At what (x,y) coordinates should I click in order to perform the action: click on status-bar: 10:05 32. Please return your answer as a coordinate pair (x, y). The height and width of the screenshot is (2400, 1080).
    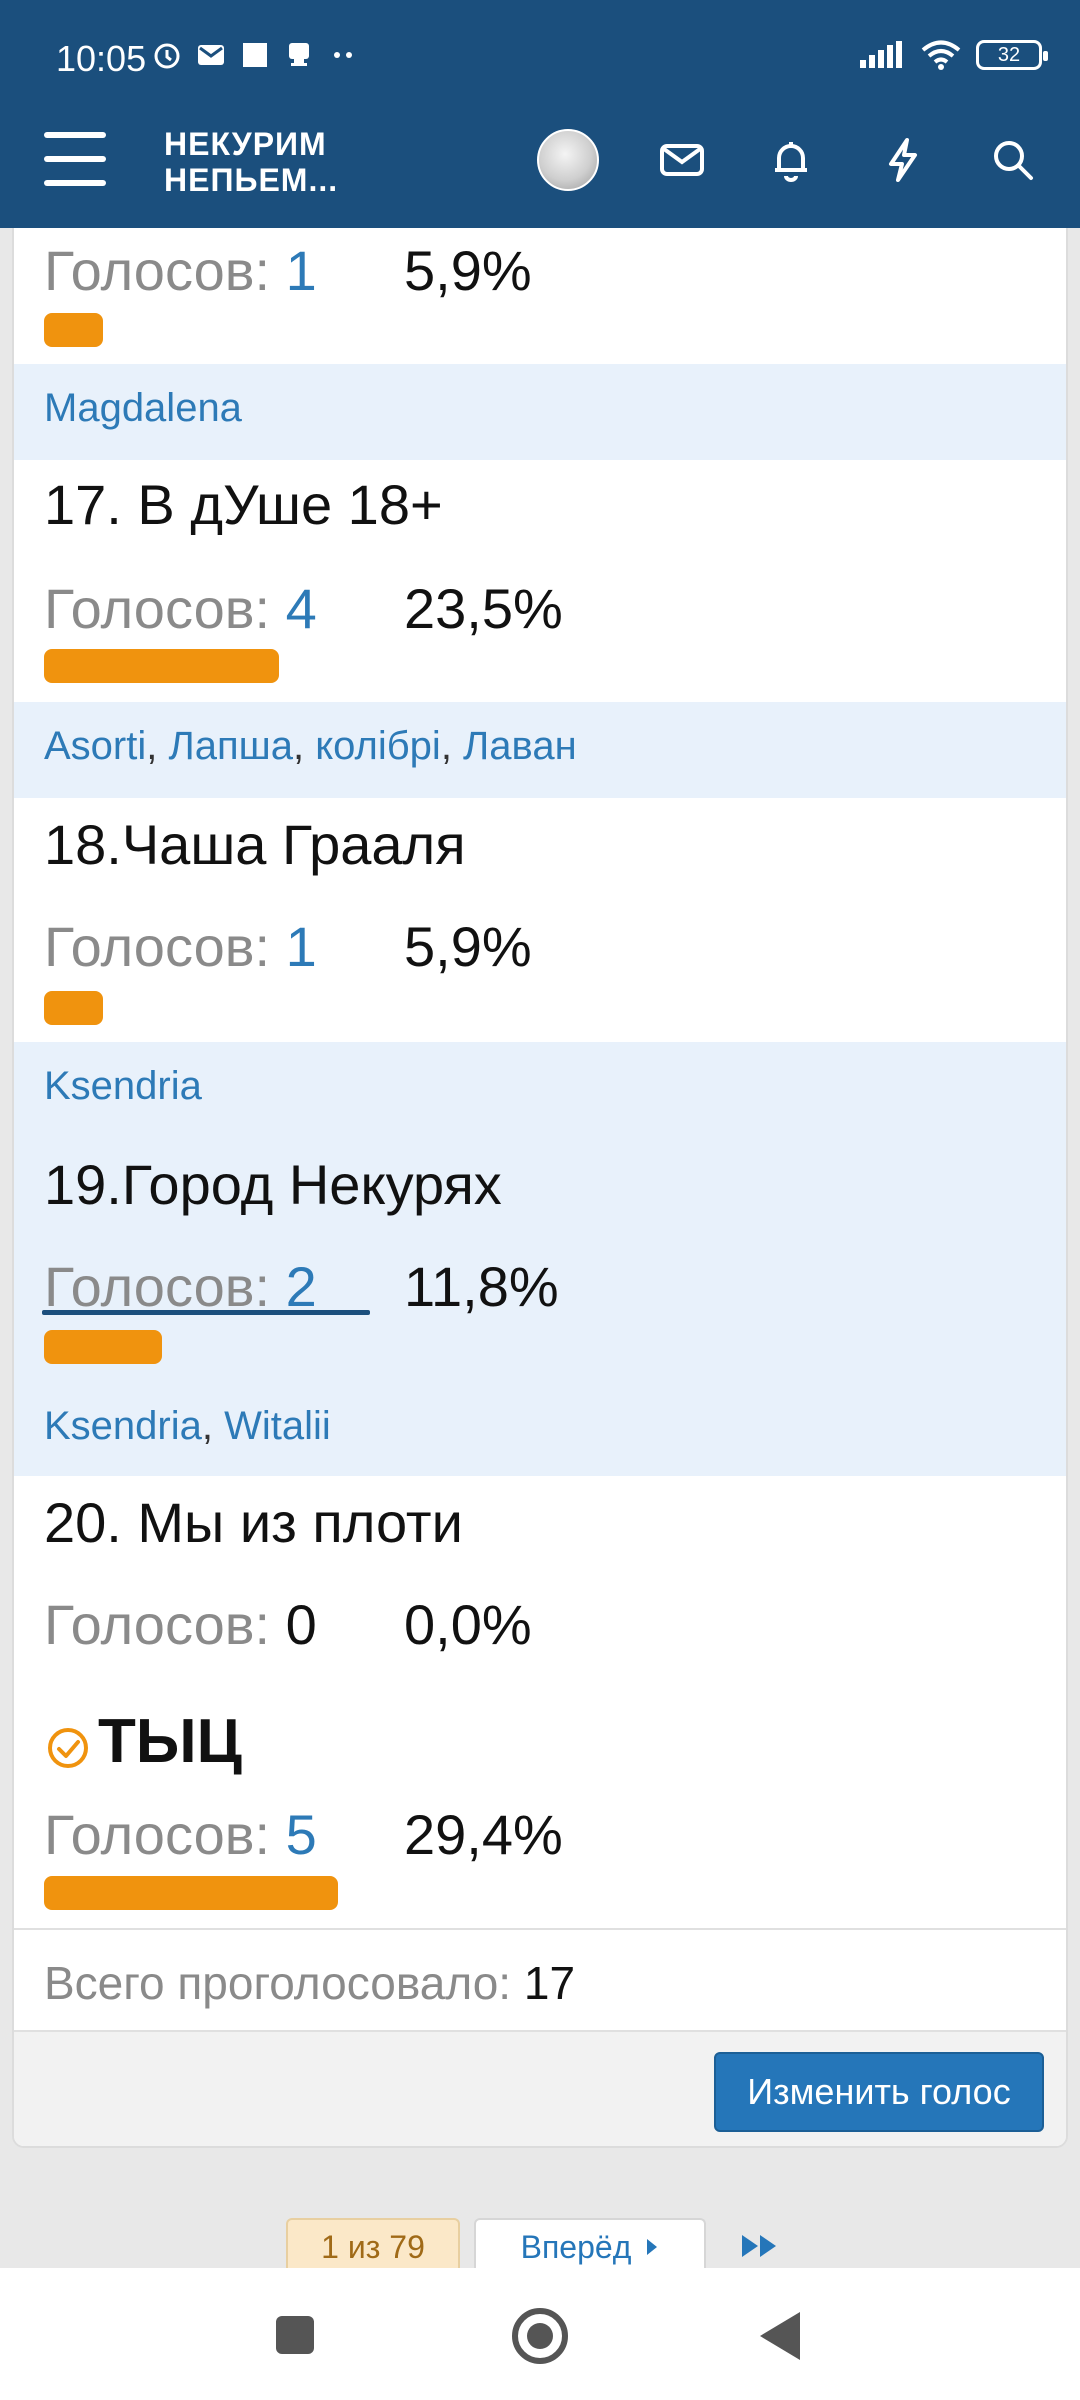
    Looking at the image, I should click on (540, 60).